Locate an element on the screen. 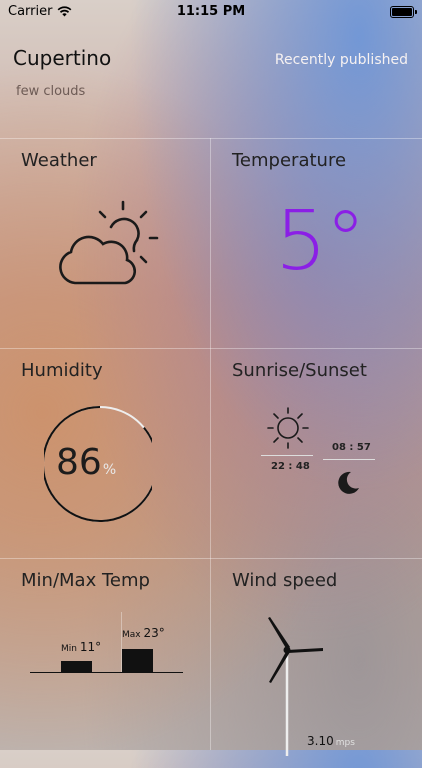 The width and height of the screenshot is (422, 768). min-max-title: Min/Max Temp is located at coordinates (85, 580).